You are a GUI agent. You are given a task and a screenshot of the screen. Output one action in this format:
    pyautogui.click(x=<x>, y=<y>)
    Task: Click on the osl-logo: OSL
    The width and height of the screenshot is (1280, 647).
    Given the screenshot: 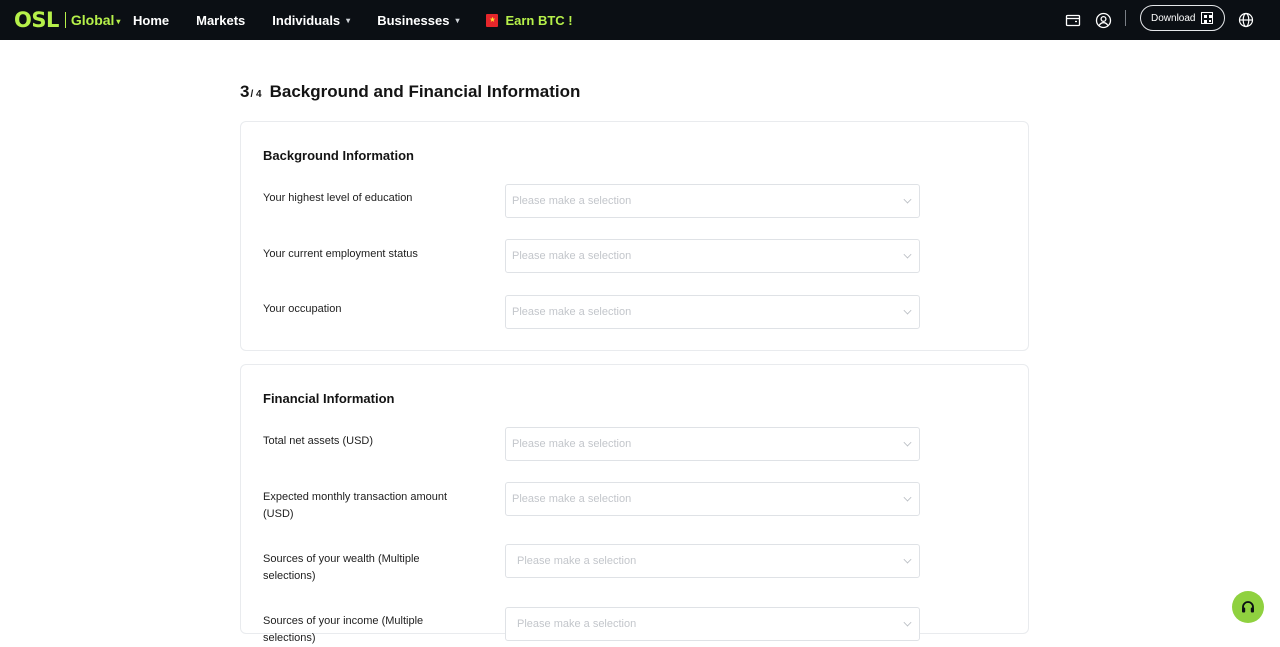 What is the action you would take?
    pyautogui.click(x=36, y=20)
    